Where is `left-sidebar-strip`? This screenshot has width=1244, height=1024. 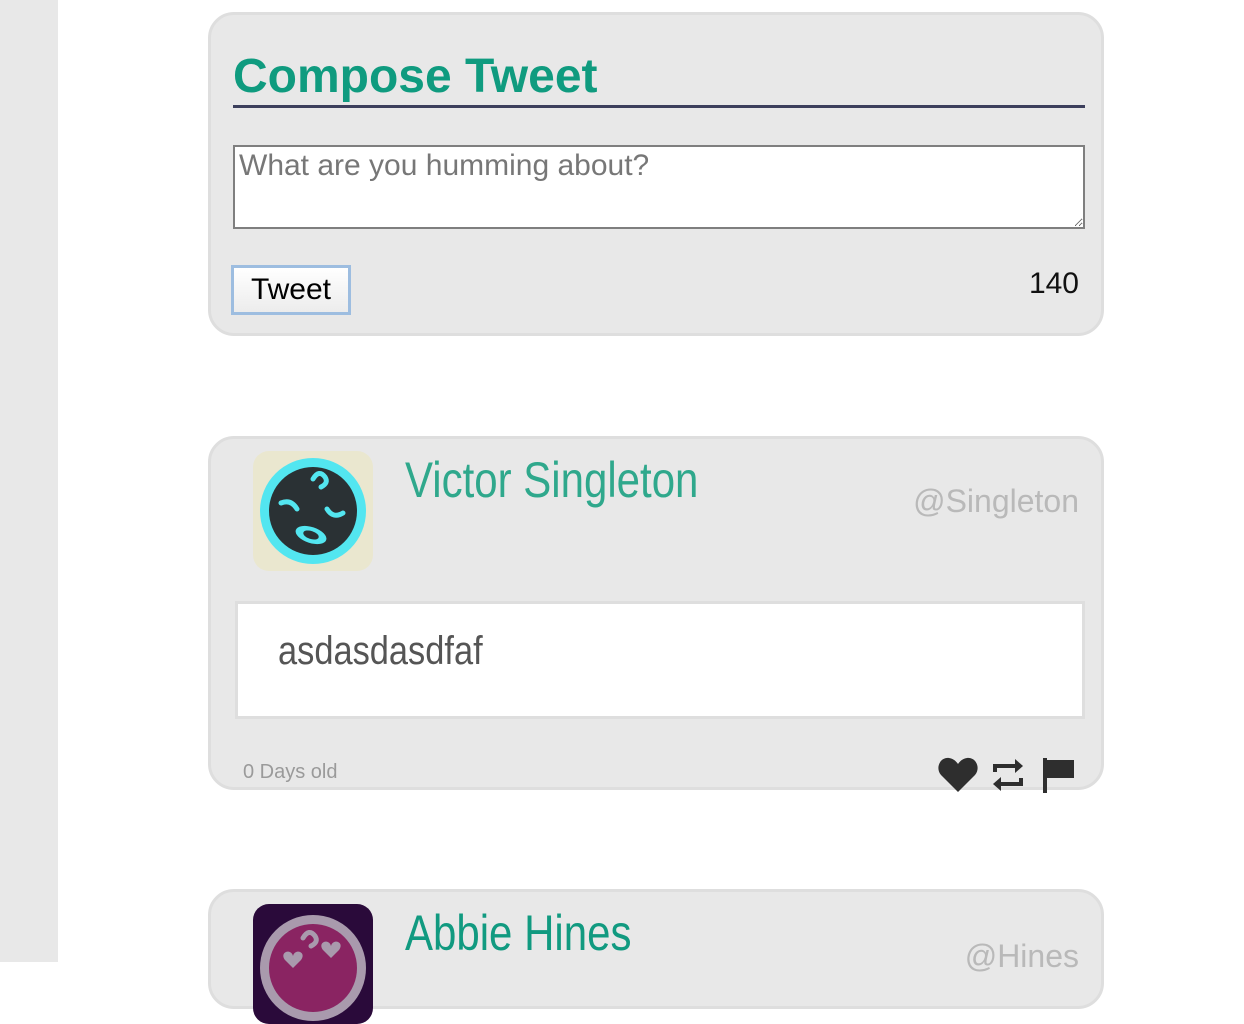
left-sidebar-strip is located at coordinates (29, 481).